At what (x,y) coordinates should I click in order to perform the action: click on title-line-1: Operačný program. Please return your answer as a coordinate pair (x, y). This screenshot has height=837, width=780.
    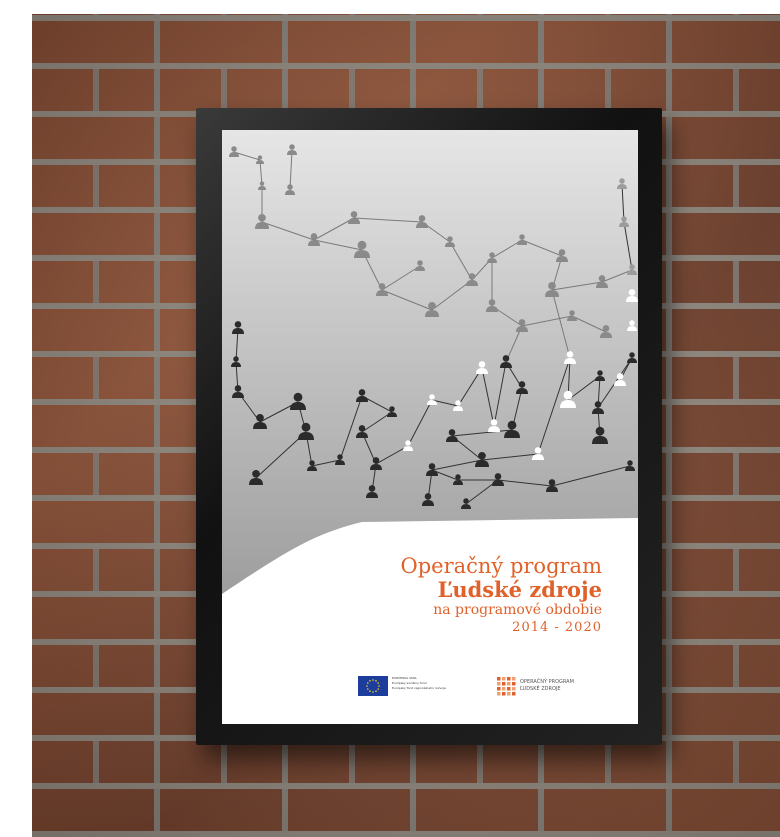
    Looking at the image, I should click on (501, 566).